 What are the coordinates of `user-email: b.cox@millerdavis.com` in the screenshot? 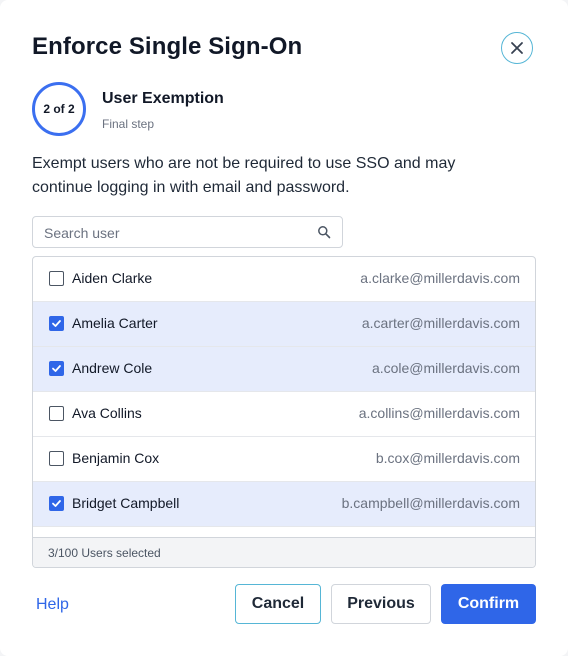 It's located at (447, 458).